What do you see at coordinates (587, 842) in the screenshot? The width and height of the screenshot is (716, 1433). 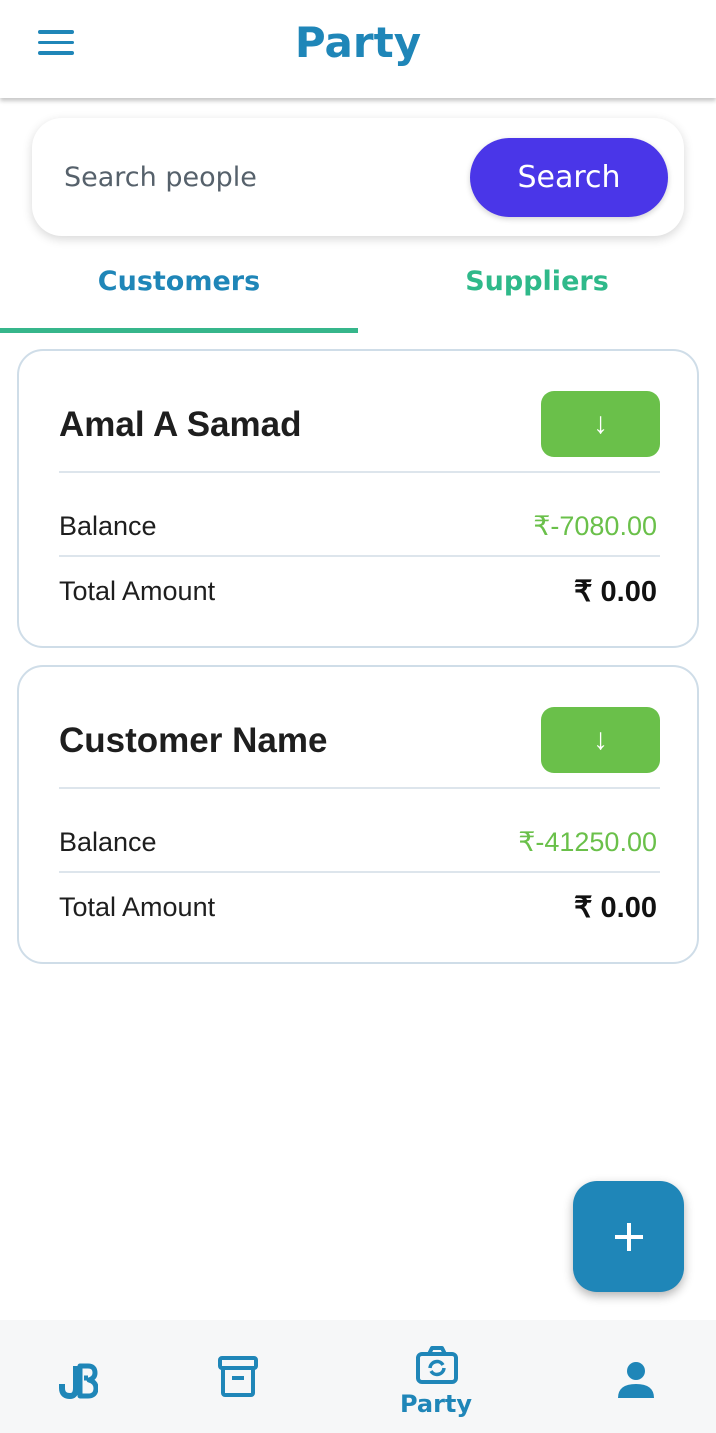 I see `balance-value: ₹-41250.00` at bounding box center [587, 842].